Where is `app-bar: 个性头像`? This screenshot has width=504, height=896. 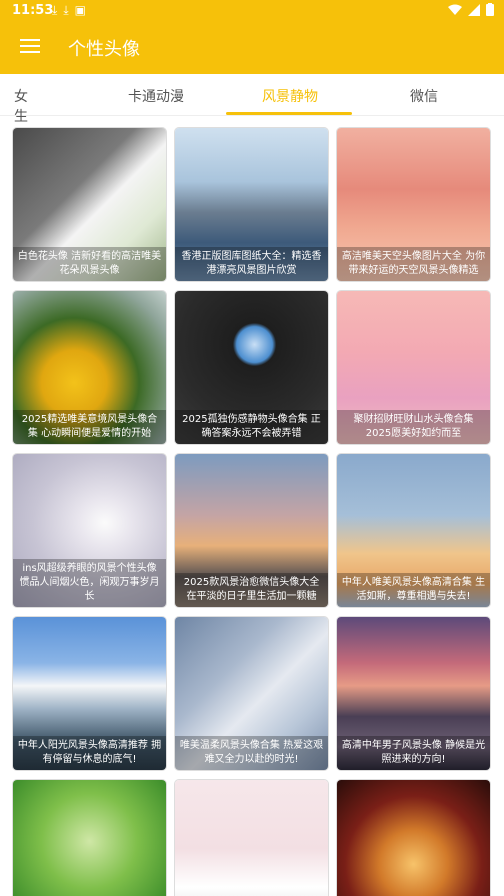 app-bar: 个性头像 is located at coordinates (252, 48).